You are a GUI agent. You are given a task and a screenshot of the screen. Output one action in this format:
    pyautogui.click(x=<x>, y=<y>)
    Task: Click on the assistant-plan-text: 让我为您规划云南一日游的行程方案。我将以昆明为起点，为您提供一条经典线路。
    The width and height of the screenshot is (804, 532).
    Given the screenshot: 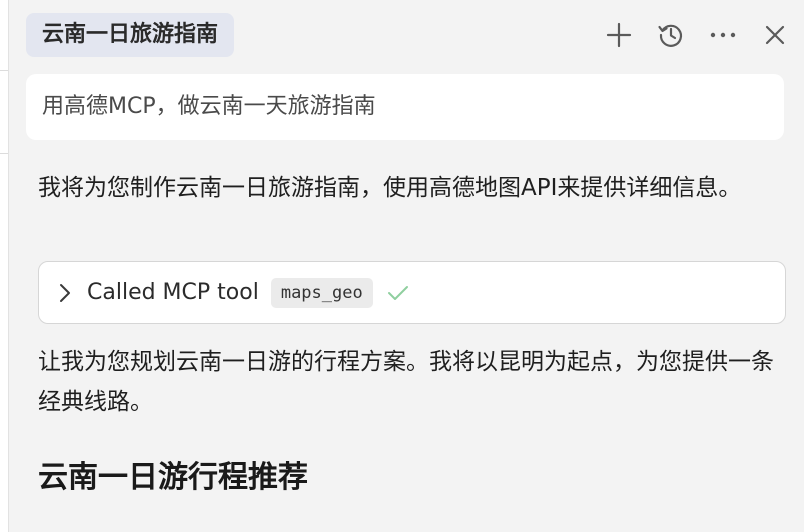 What is the action you would take?
    pyautogui.click(x=406, y=382)
    